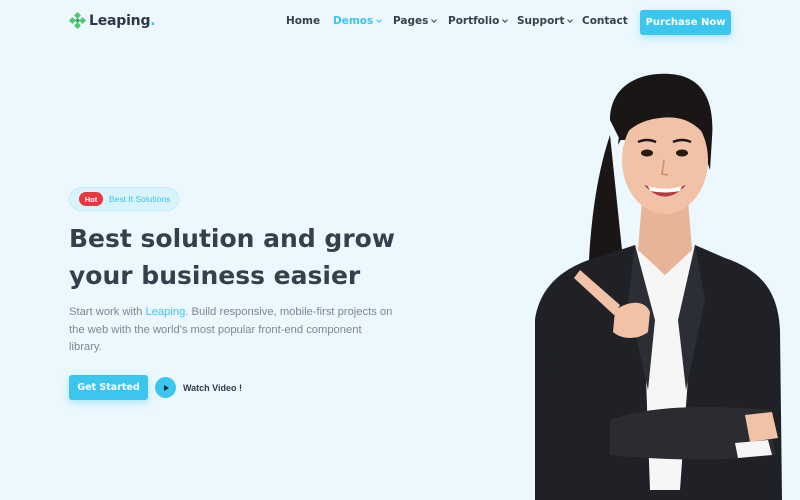 This screenshot has height=500, width=800. Describe the element at coordinates (541, 21) in the screenshot. I see `nav-support-label: Support` at that location.